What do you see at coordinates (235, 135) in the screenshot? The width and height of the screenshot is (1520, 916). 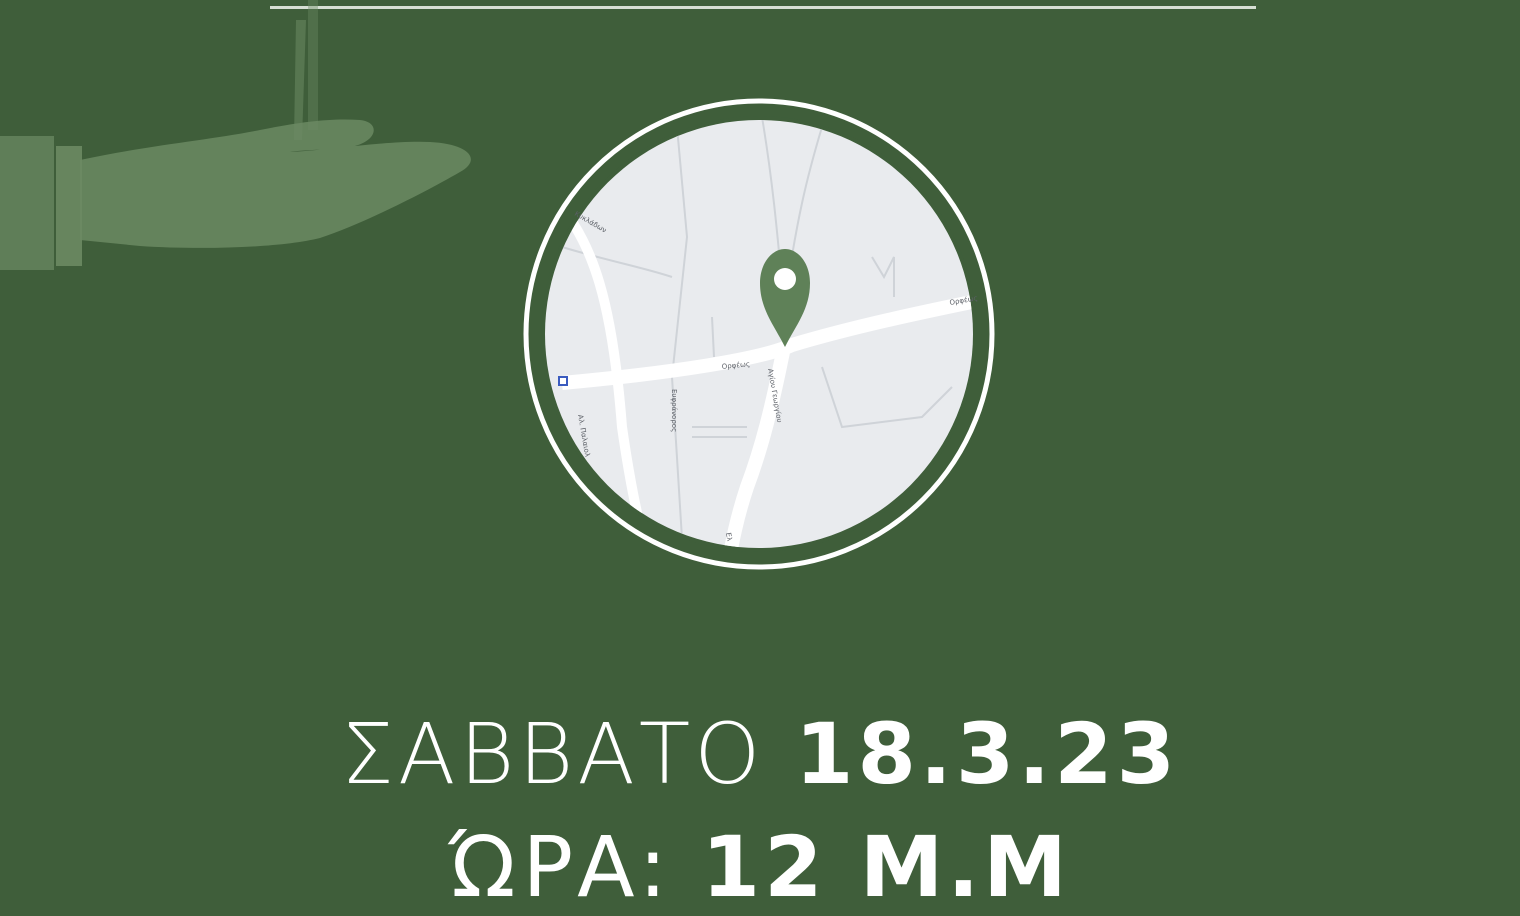 I see `hand-icon` at bounding box center [235, 135].